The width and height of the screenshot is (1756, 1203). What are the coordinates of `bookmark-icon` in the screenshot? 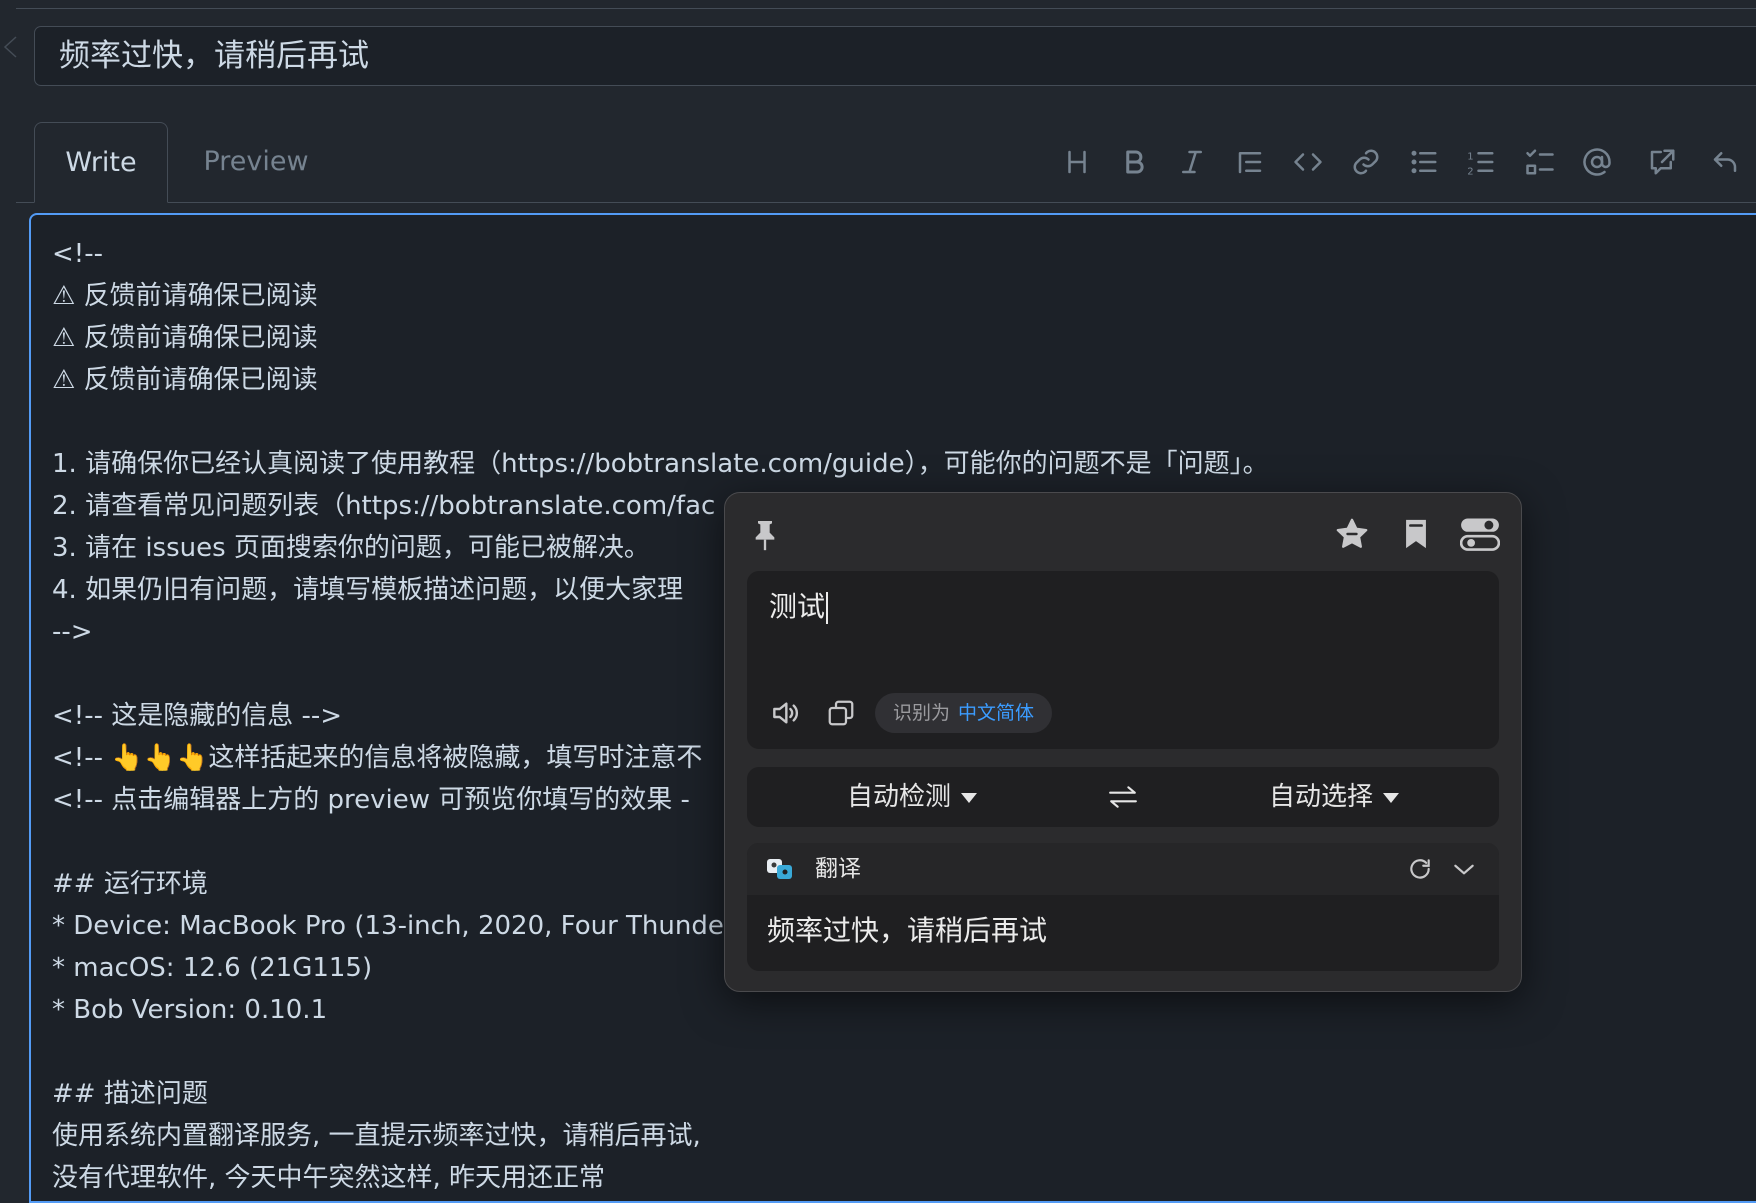 It's located at (1416, 534).